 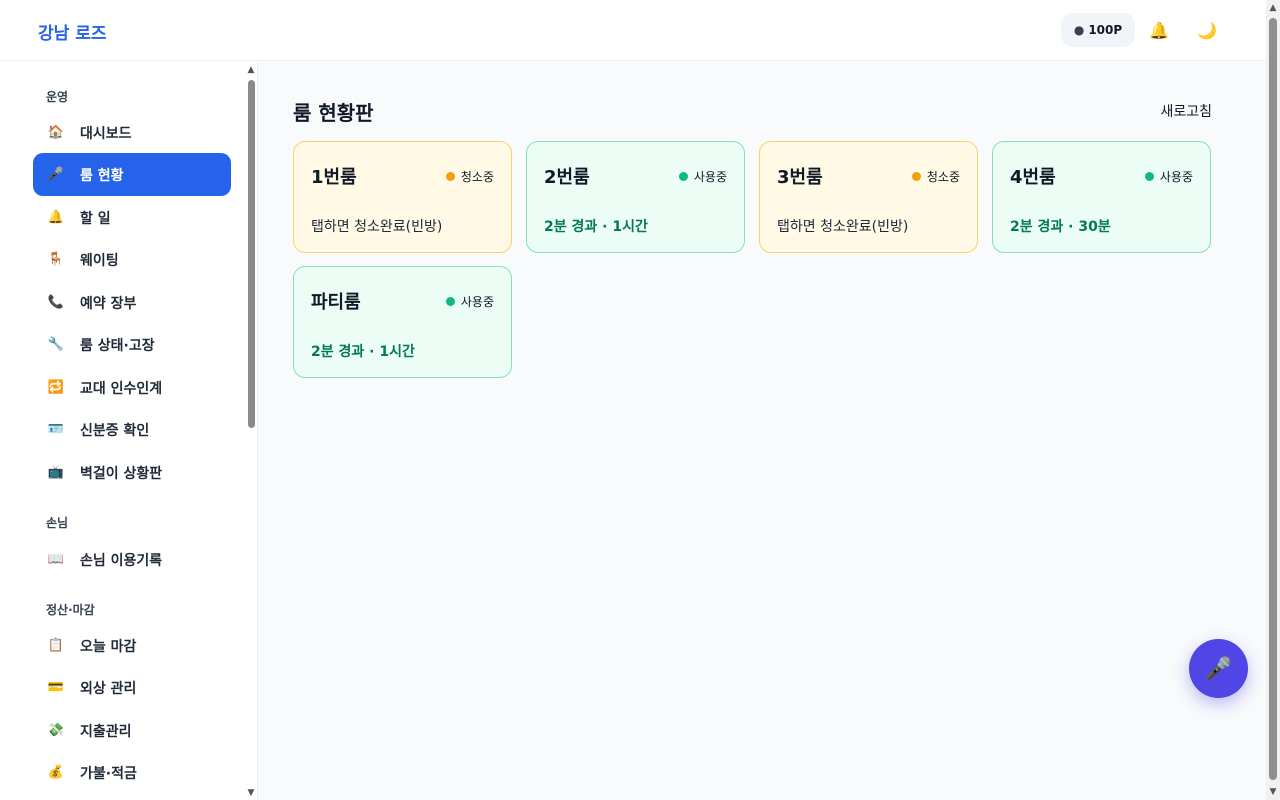 What do you see at coordinates (57, 523) in the screenshot?
I see `section-label-guests: 손님` at bounding box center [57, 523].